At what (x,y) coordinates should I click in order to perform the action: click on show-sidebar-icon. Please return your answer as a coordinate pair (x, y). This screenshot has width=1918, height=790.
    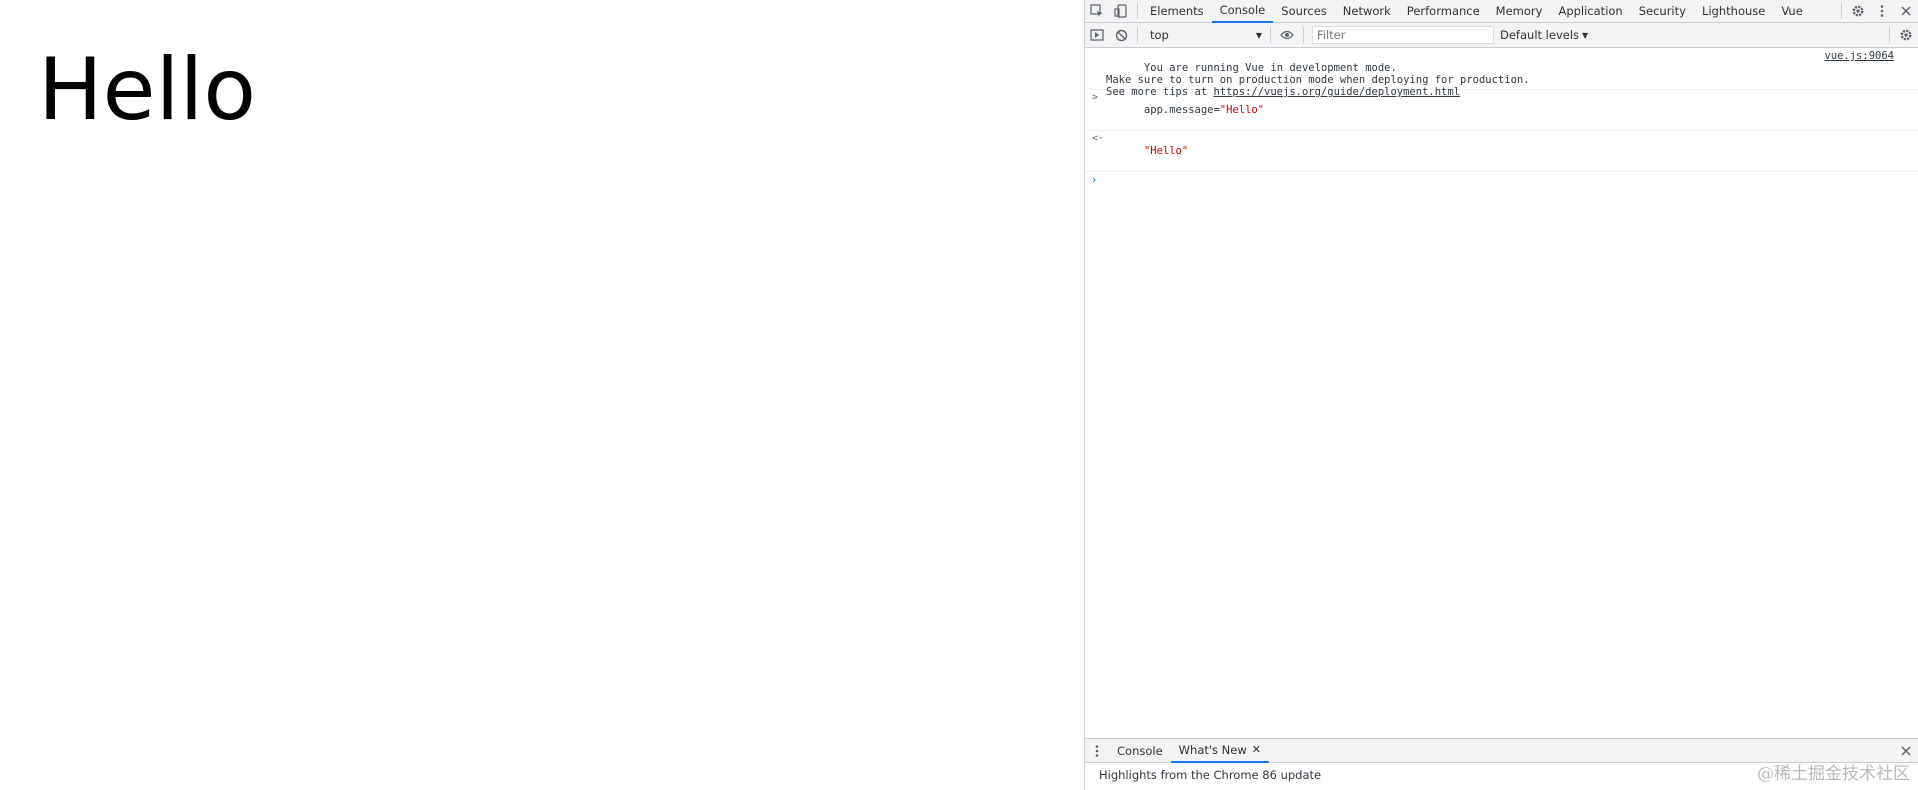
    Looking at the image, I should click on (1097, 35).